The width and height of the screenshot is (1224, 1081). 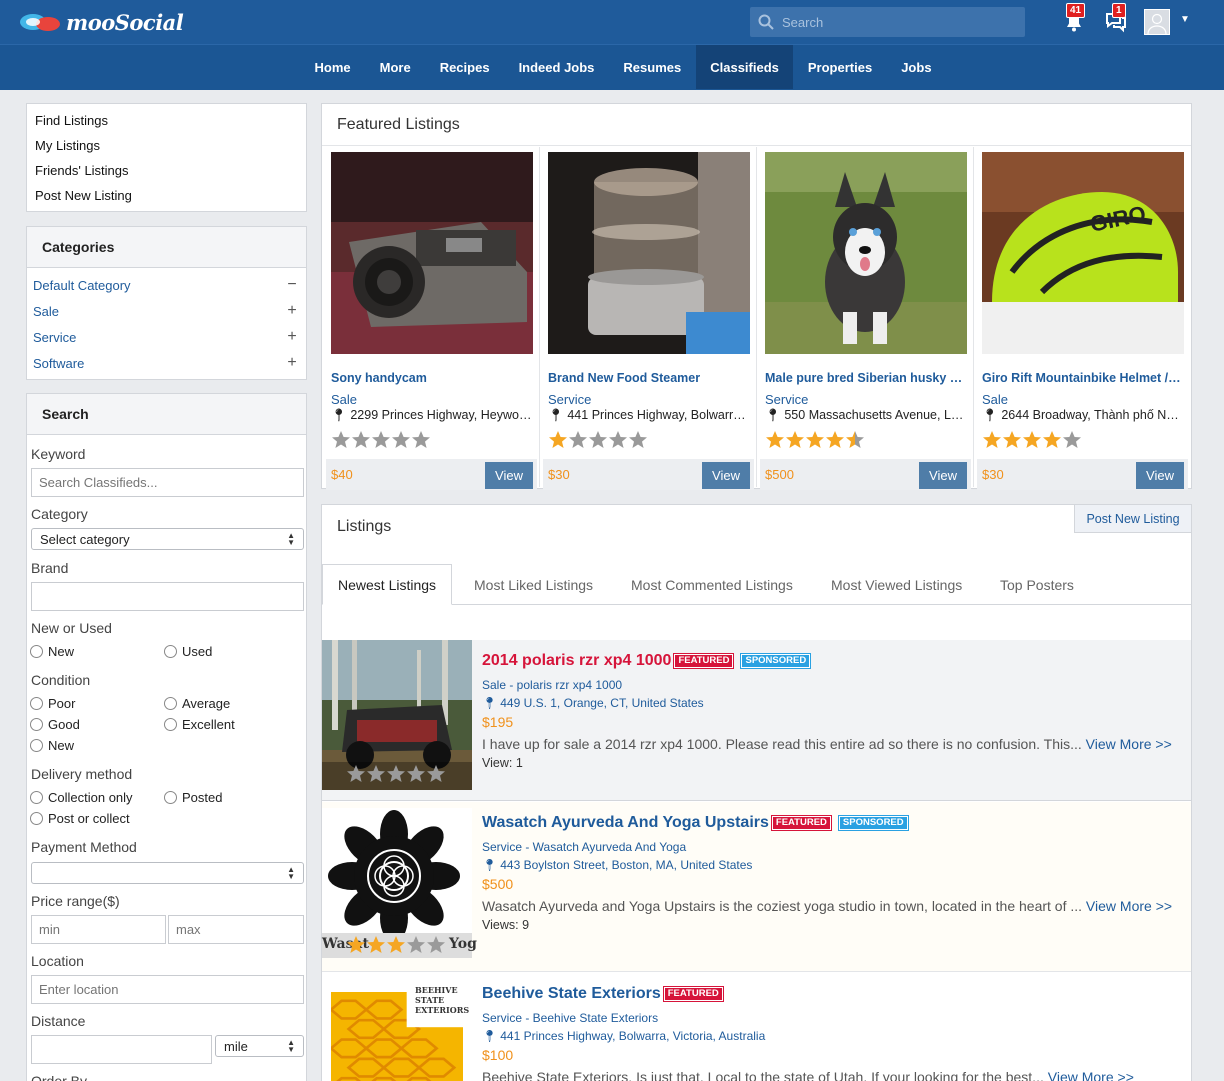 What do you see at coordinates (897, 22) in the screenshot?
I see `global-search-input` at bounding box center [897, 22].